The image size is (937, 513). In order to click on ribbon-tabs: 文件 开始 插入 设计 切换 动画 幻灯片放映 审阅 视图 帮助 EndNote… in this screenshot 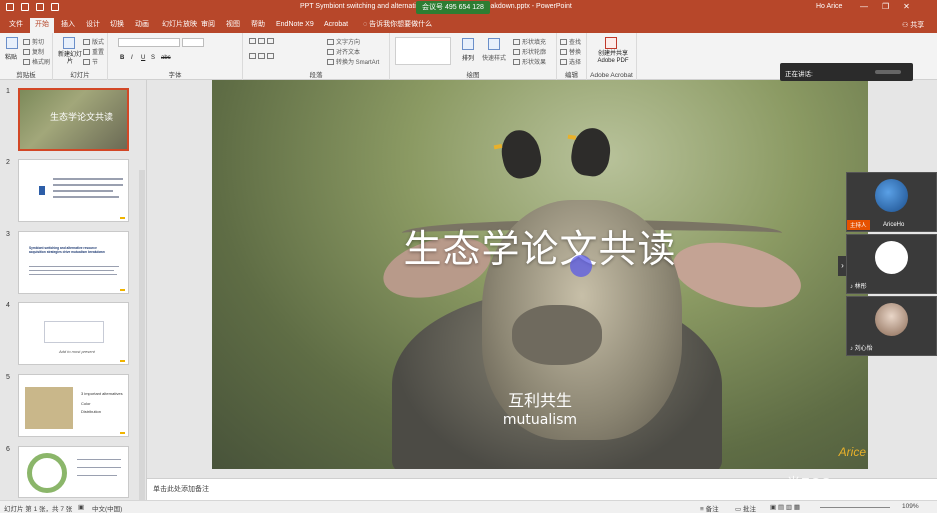, I will do `click(468, 24)`.